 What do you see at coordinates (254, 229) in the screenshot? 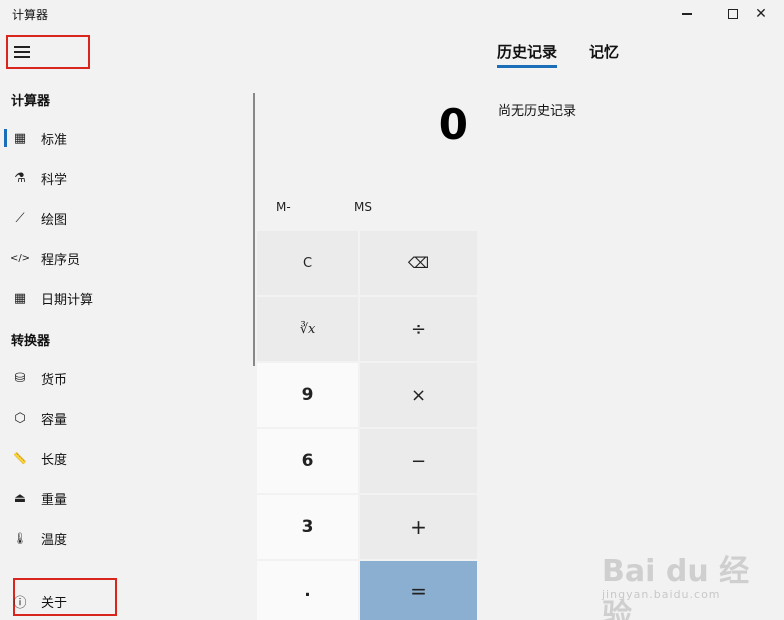
I see `nav-scrollbar` at bounding box center [254, 229].